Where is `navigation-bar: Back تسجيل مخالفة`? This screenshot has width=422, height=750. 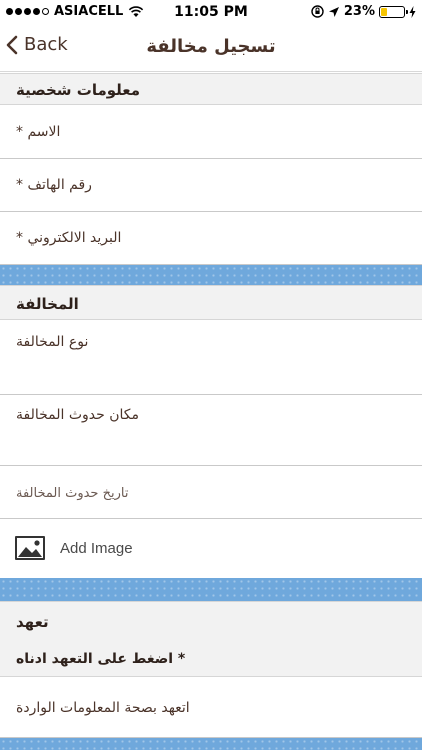 navigation-bar: Back تسجيل مخالفة is located at coordinates (211, 48).